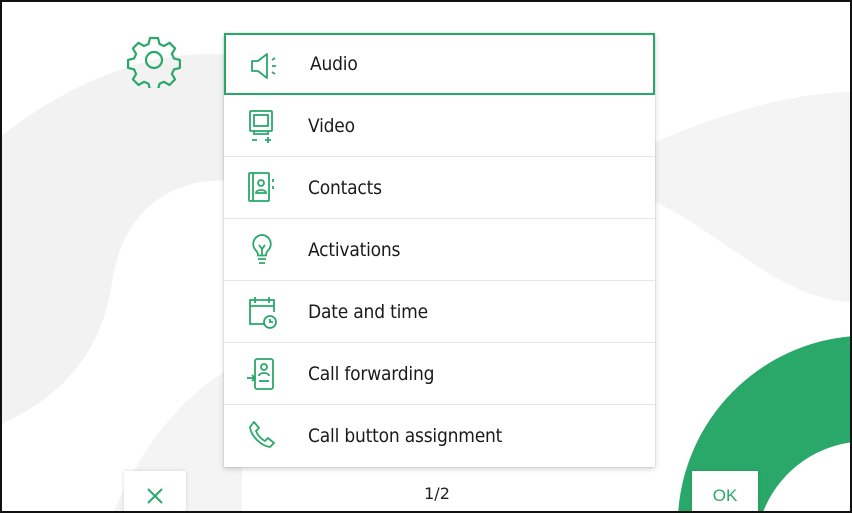 This screenshot has height=513, width=852. What do you see at coordinates (155, 496) in the screenshot?
I see `close-icon` at bounding box center [155, 496].